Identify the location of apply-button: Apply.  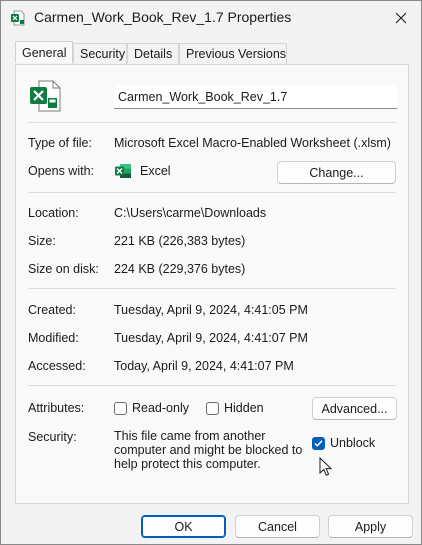
(370, 526).